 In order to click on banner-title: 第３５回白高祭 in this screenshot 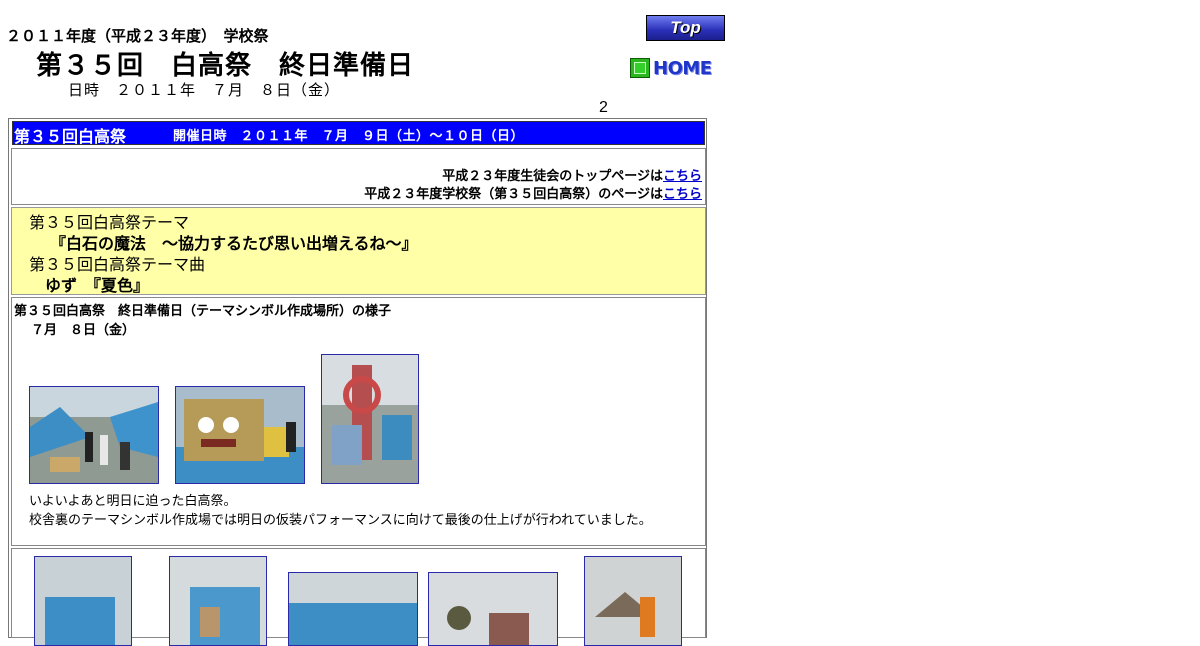, I will do `click(70, 137)`.